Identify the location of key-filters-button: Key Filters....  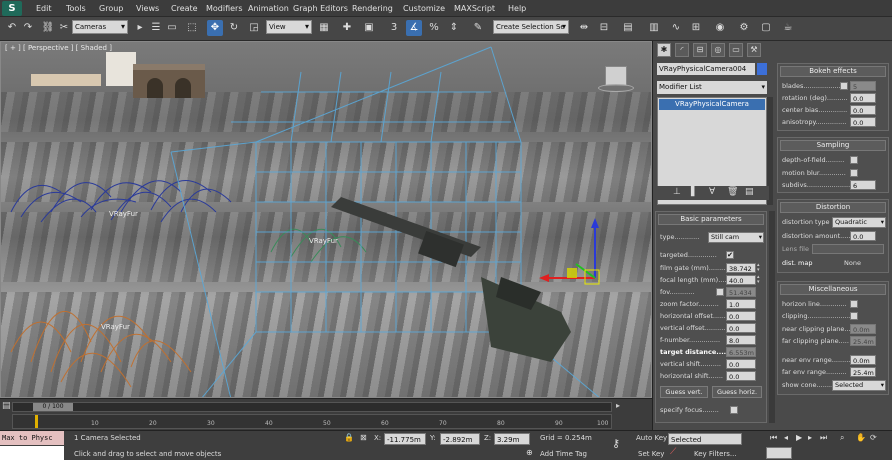
(715, 454).